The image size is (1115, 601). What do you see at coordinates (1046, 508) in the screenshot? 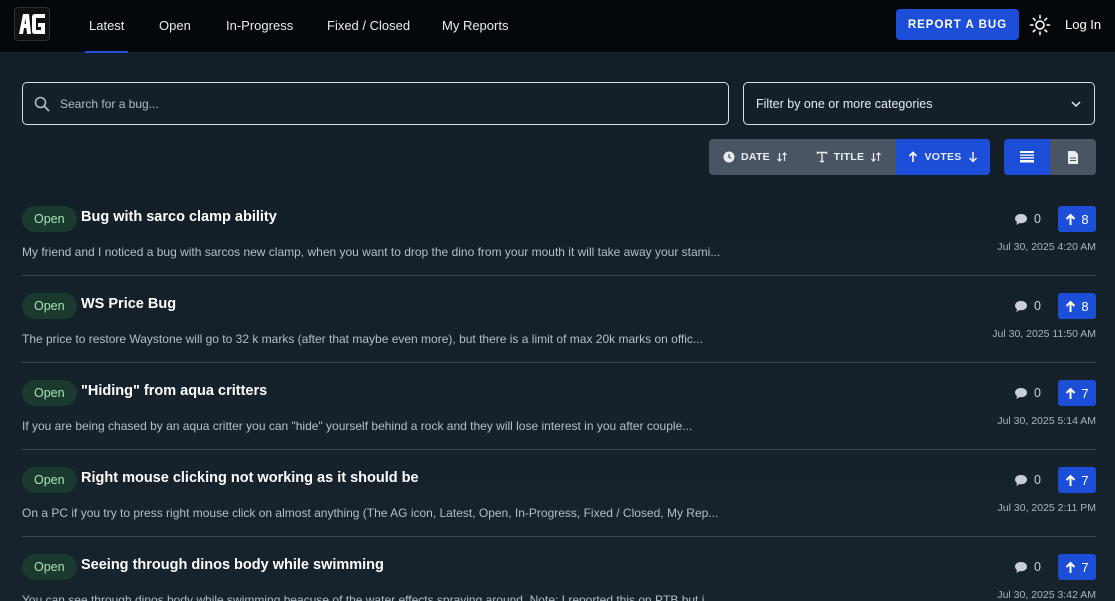
I see `bug-date: Jul 30, 2025 2:11 PM` at bounding box center [1046, 508].